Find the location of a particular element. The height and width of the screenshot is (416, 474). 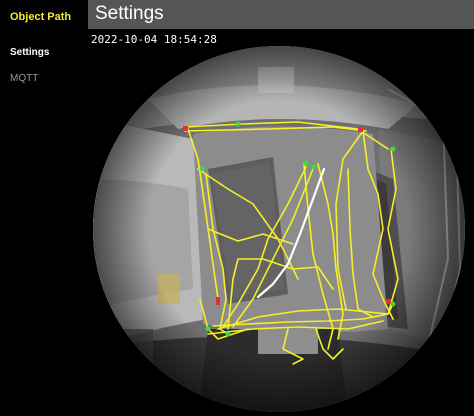

timestamp: 2022-10-04 18:54:28 is located at coordinates (154, 39).